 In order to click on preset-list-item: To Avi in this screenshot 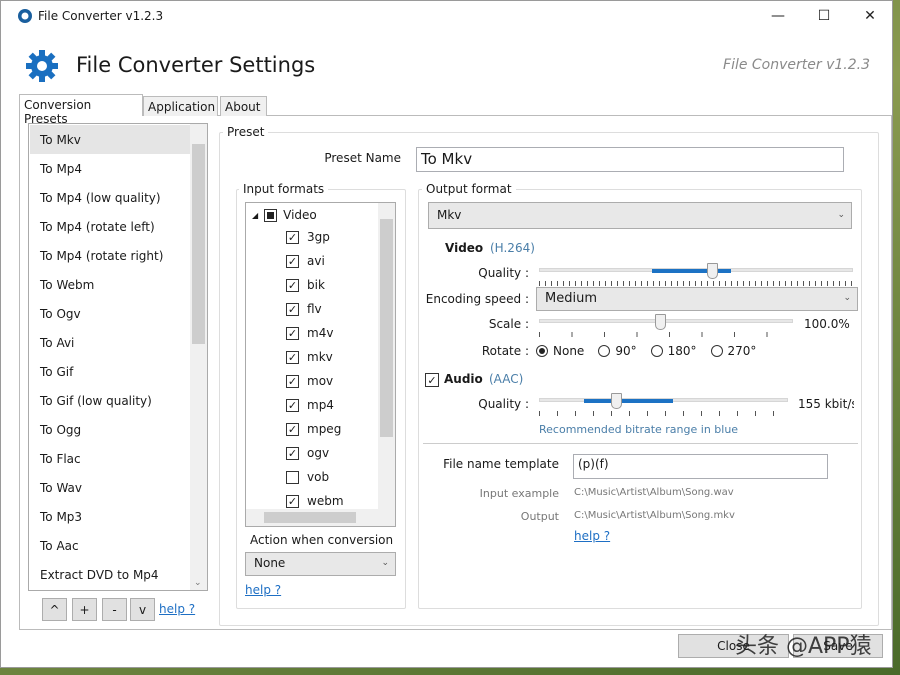, I will do `click(110, 342)`.